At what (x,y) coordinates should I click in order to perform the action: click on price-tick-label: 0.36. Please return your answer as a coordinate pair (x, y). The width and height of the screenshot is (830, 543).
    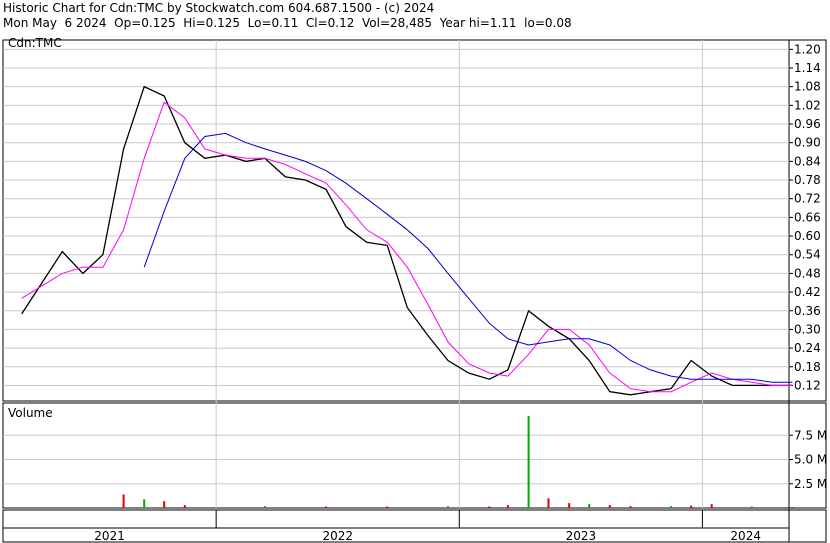
    Looking at the image, I should click on (807, 311).